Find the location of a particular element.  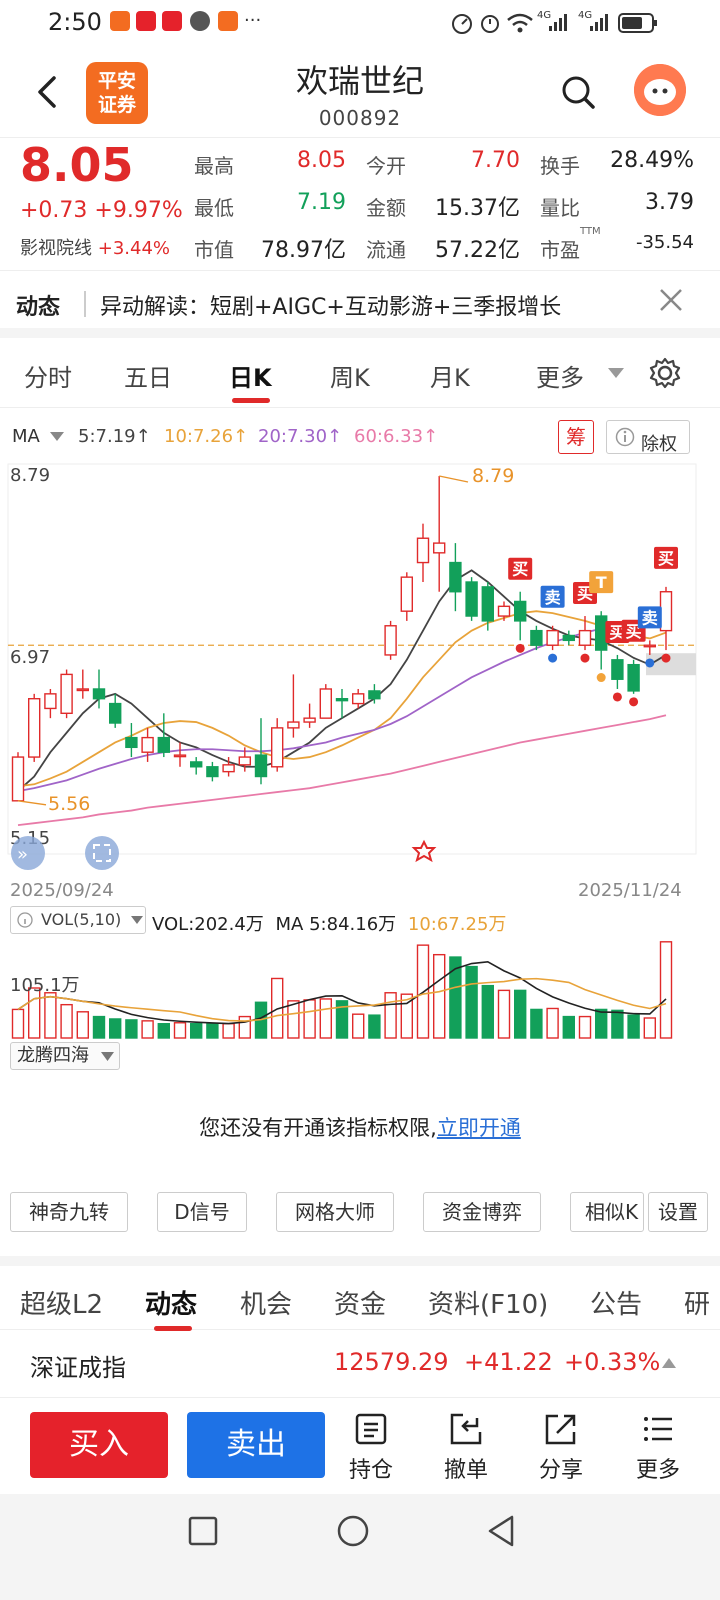

index-ticker: 深证成指 12579.29 +41.22 +0.33% is located at coordinates (360, 1364).